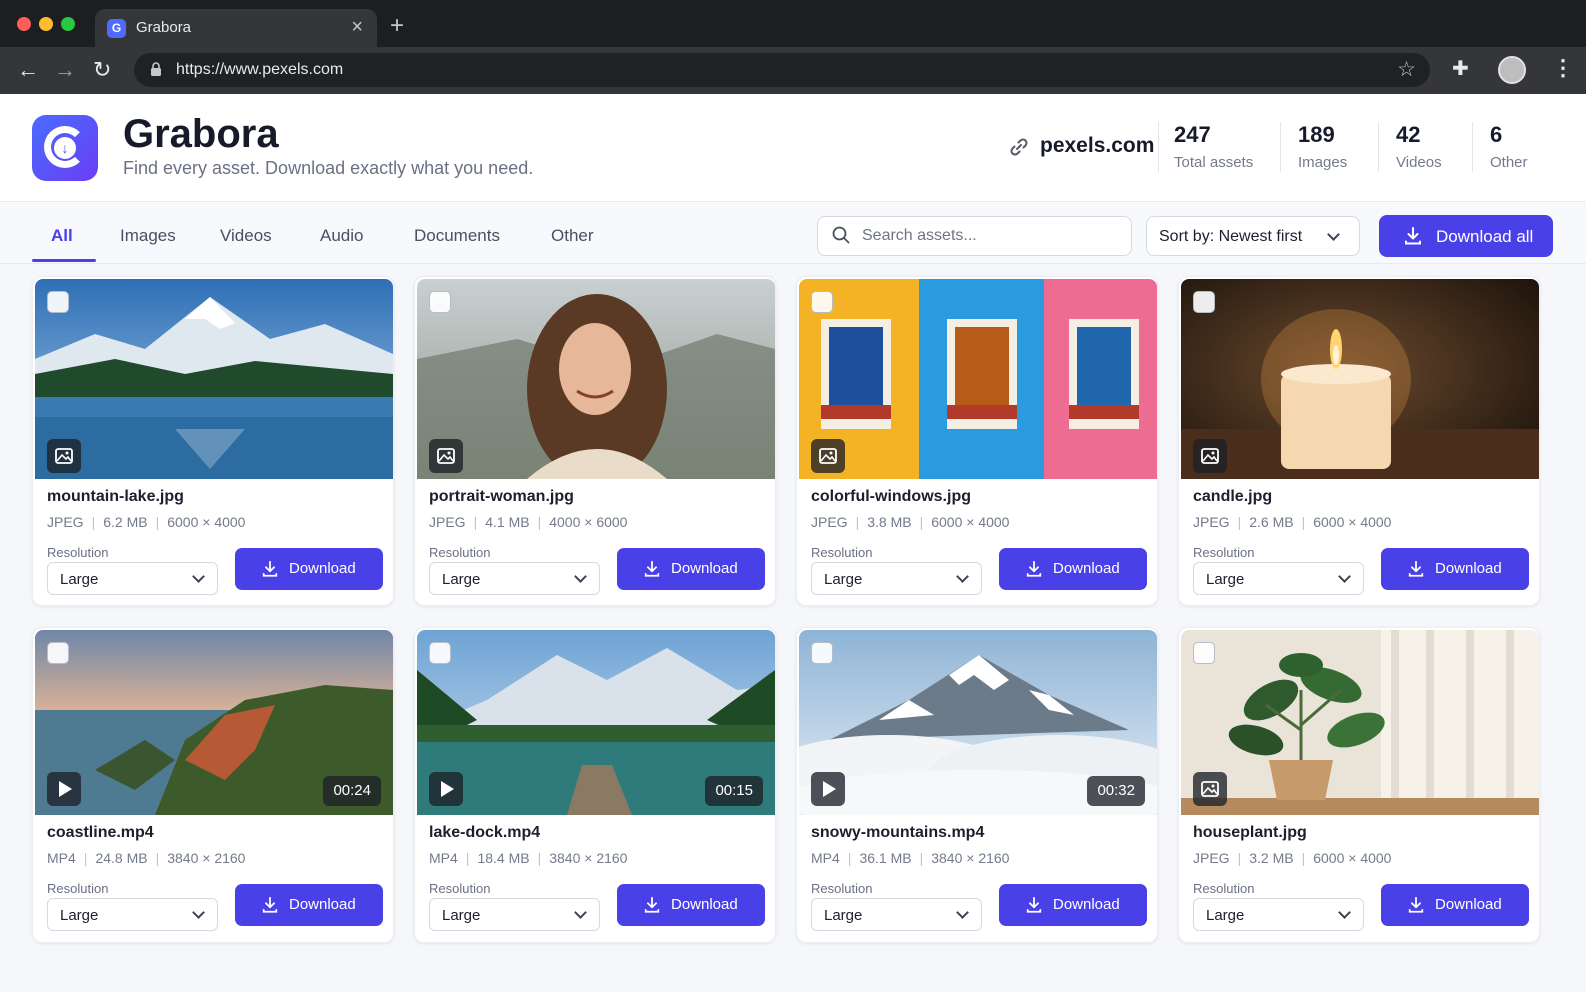 The height and width of the screenshot is (992, 1586). What do you see at coordinates (1250, 832) in the screenshot?
I see `file-name: houseplant.jpg` at bounding box center [1250, 832].